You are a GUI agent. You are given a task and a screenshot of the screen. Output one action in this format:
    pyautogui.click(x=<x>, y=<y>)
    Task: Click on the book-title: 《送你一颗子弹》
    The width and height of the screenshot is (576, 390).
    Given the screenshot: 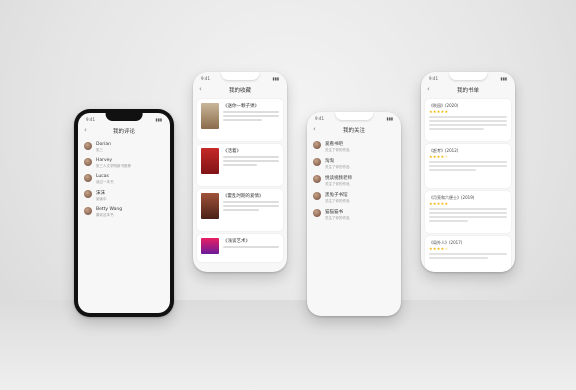 What is the action you would take?
    pyautogui.click(x=241, y=106)
    